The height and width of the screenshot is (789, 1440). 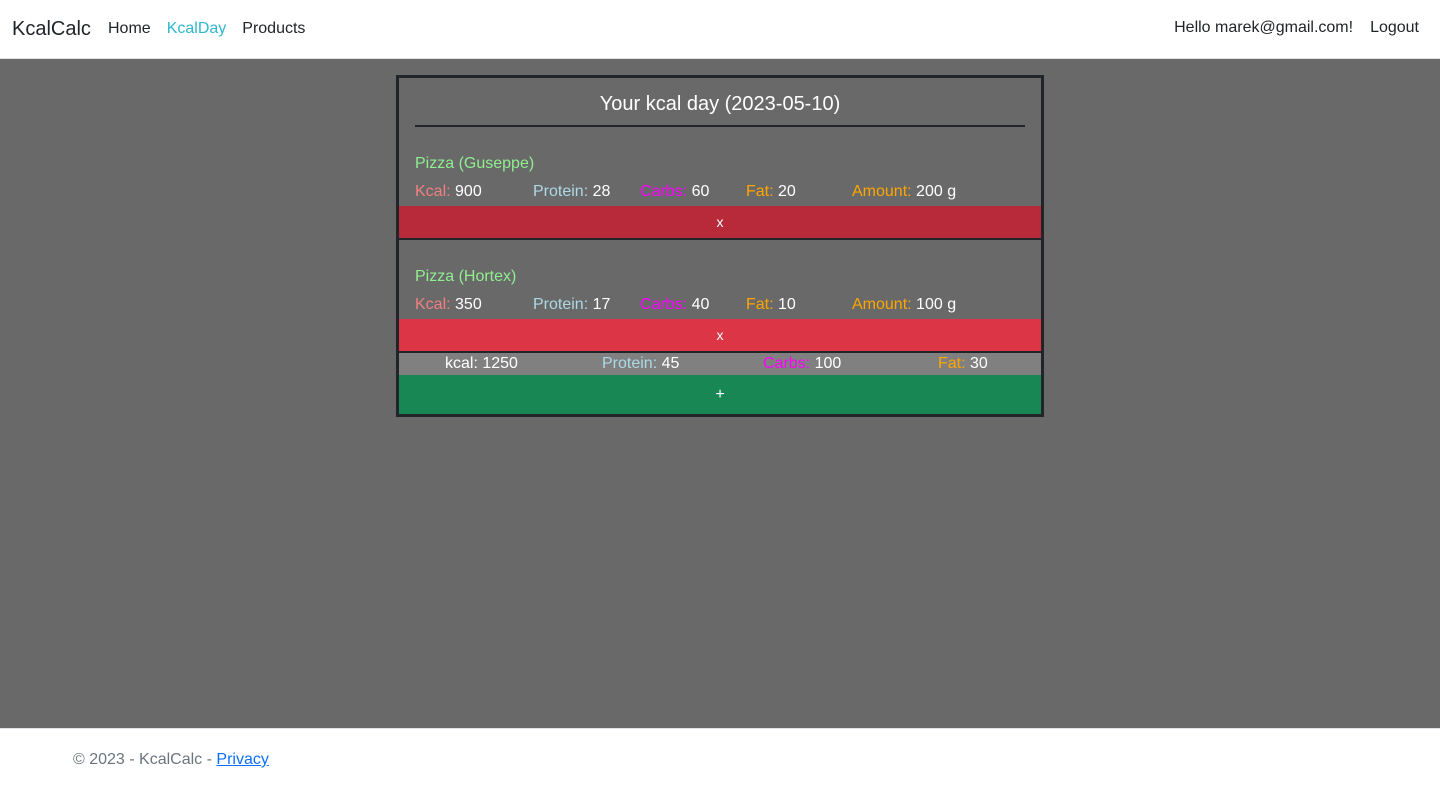 I want to click on nav-link-home: Home, so click(x=129, y=29).